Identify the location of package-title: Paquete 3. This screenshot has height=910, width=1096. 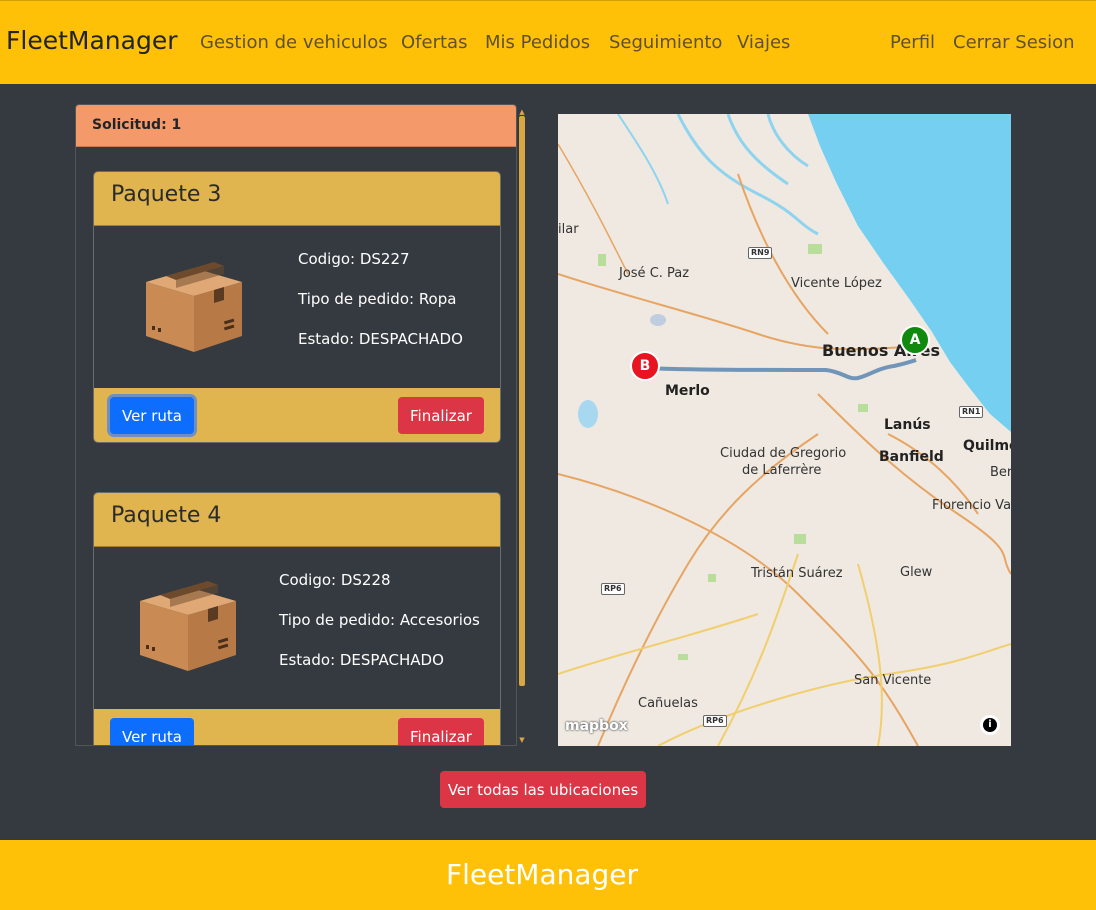
(166, 194).